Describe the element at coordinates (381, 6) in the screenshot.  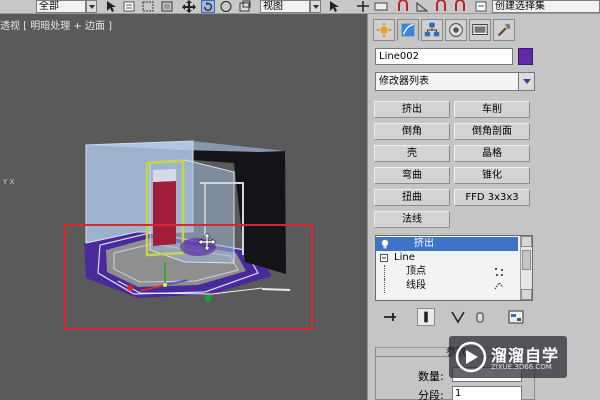
I see `keyboard-shortcut-icon` at that location.